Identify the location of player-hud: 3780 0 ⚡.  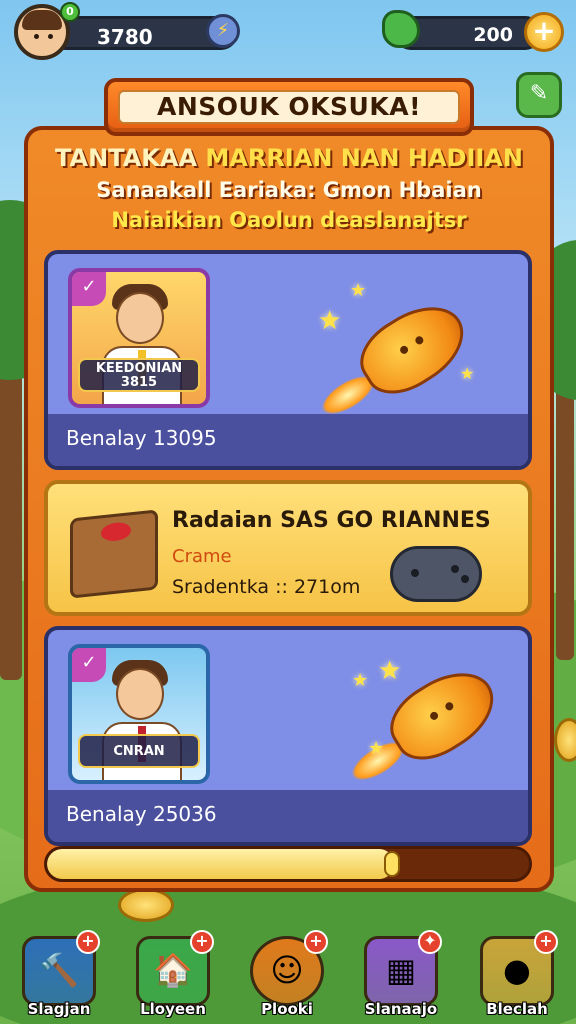
(127, 31).